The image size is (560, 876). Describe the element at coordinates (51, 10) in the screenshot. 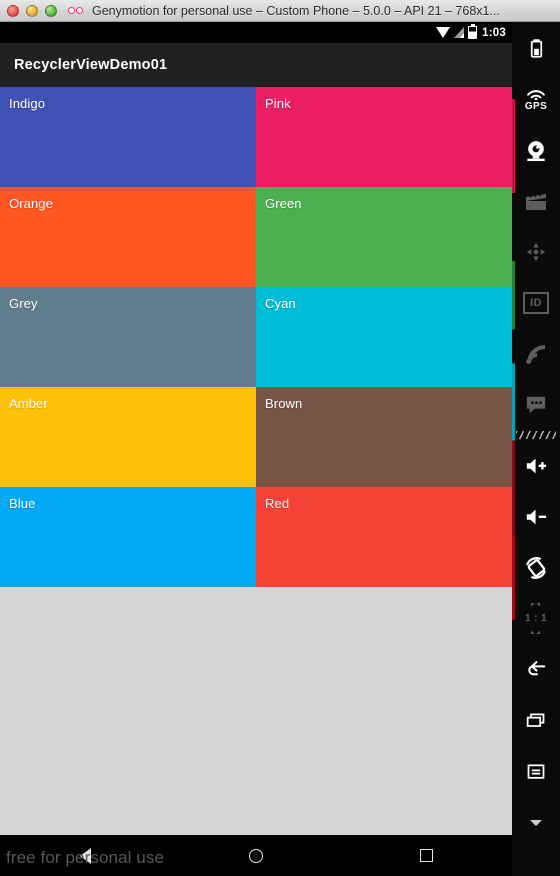

I see `zoom-button` at that location.